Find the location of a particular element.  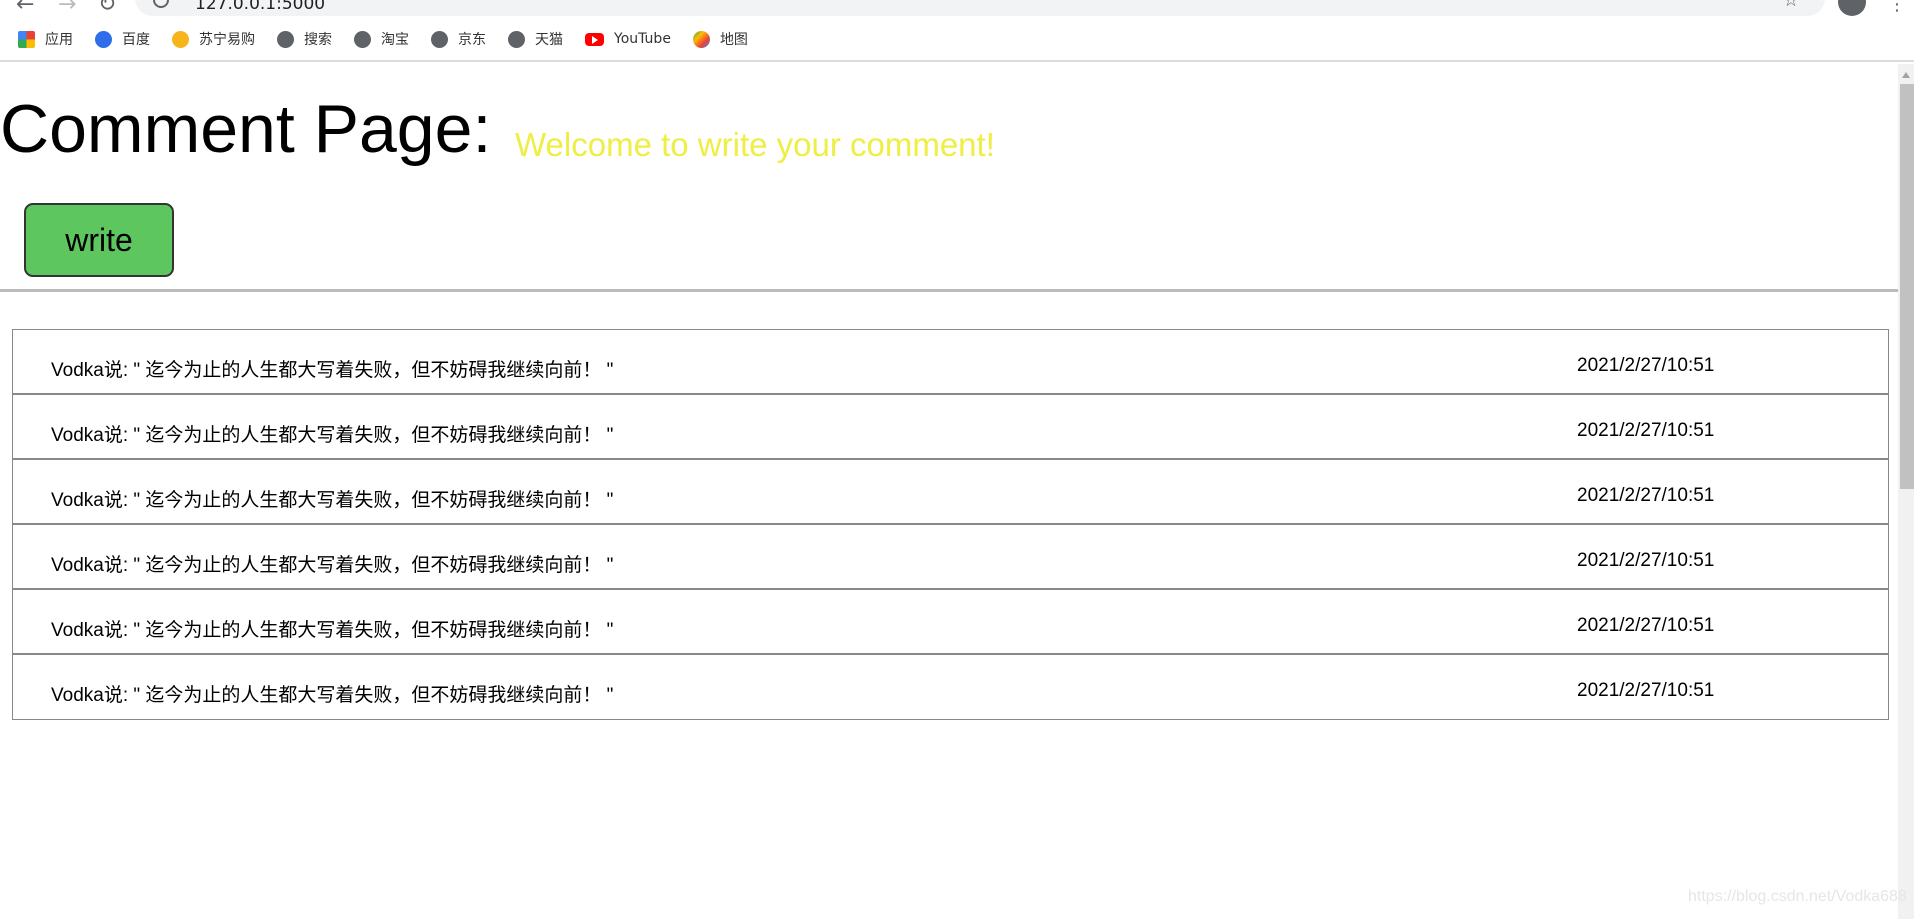

browser-toolbar: ← → ↻ 127.0.0.1:5000 ☆ ⋮ is located at coordinates (957, 9).